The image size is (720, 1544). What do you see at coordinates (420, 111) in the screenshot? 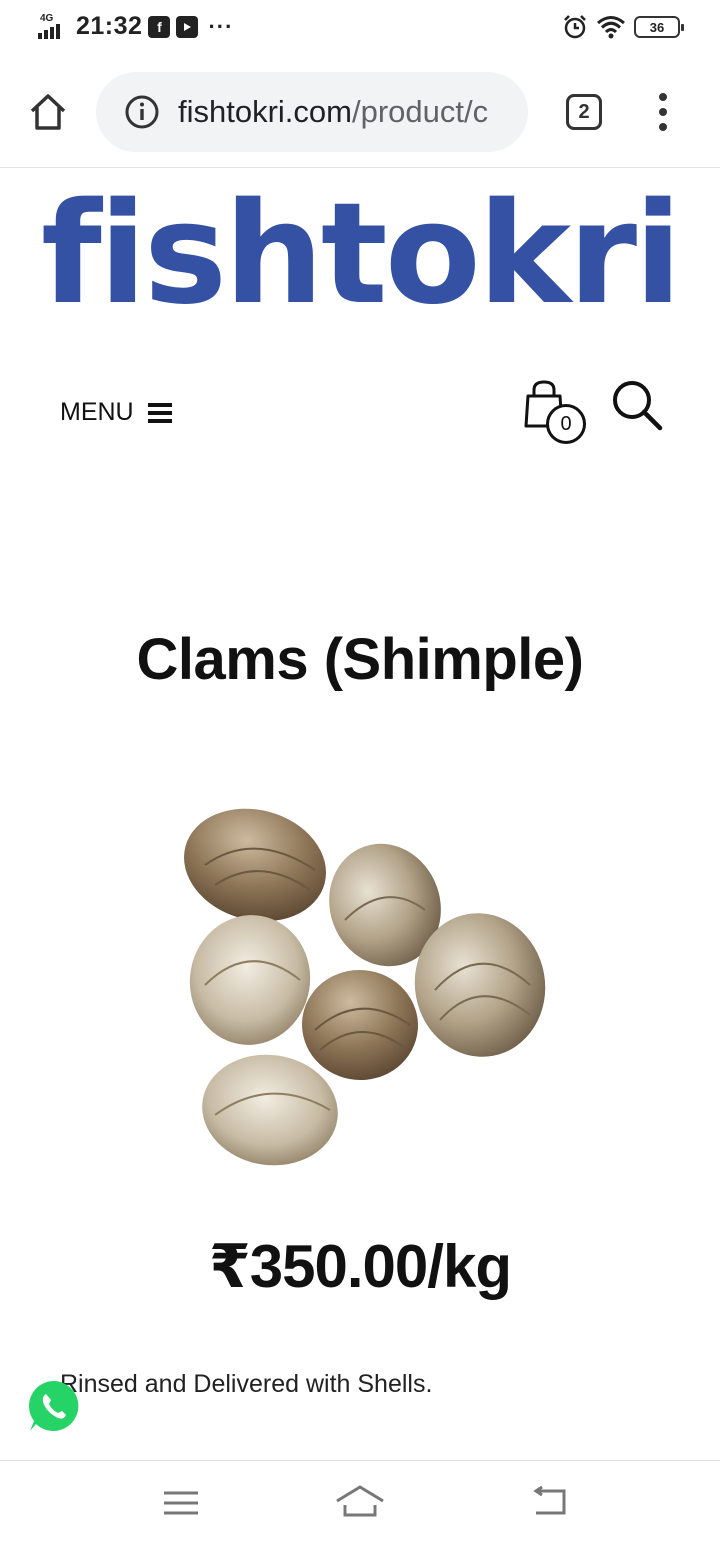
I see `url-path: /product/c` at bounding box center [420, 111].